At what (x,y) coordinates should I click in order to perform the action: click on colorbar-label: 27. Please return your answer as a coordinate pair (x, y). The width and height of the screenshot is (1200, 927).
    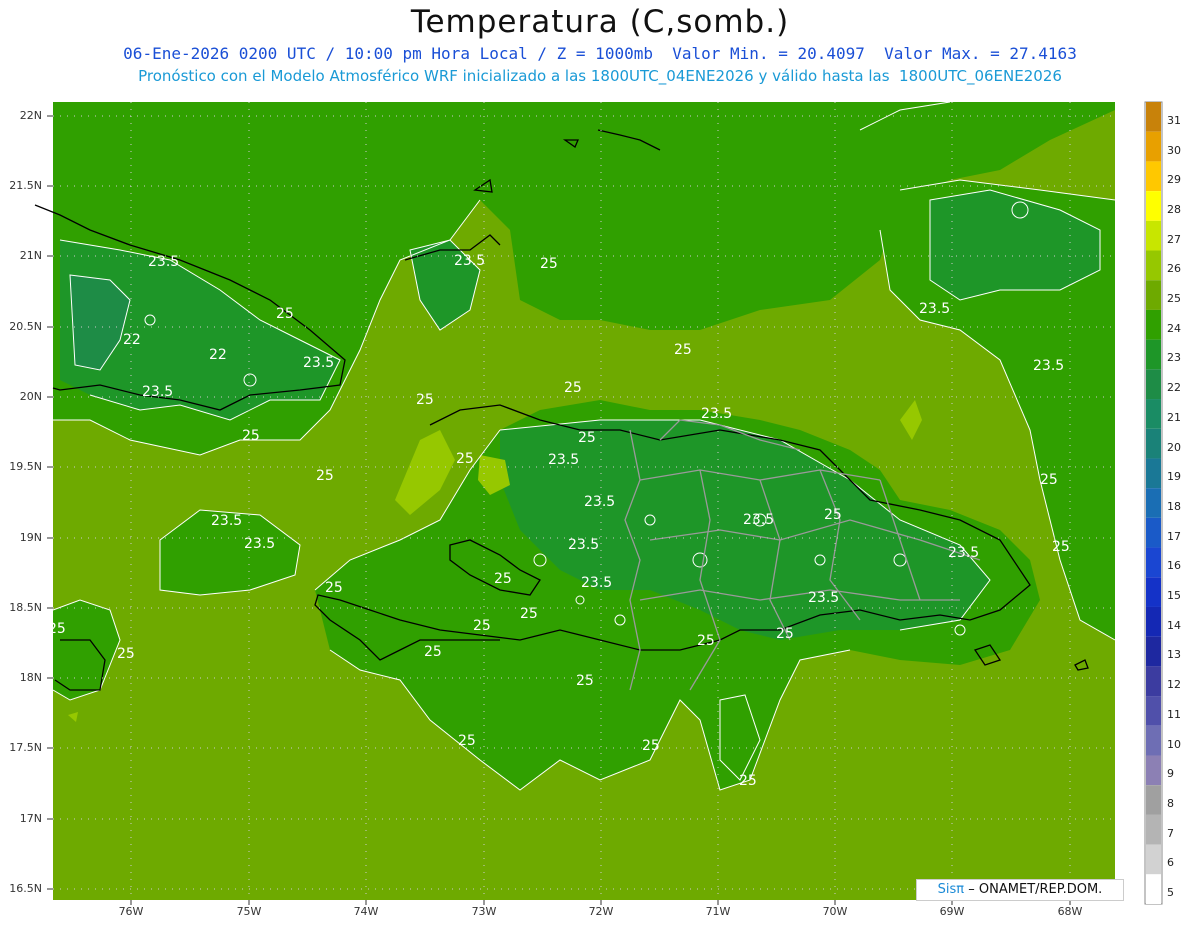
    Looking at the image, I should click on (1174, 239).